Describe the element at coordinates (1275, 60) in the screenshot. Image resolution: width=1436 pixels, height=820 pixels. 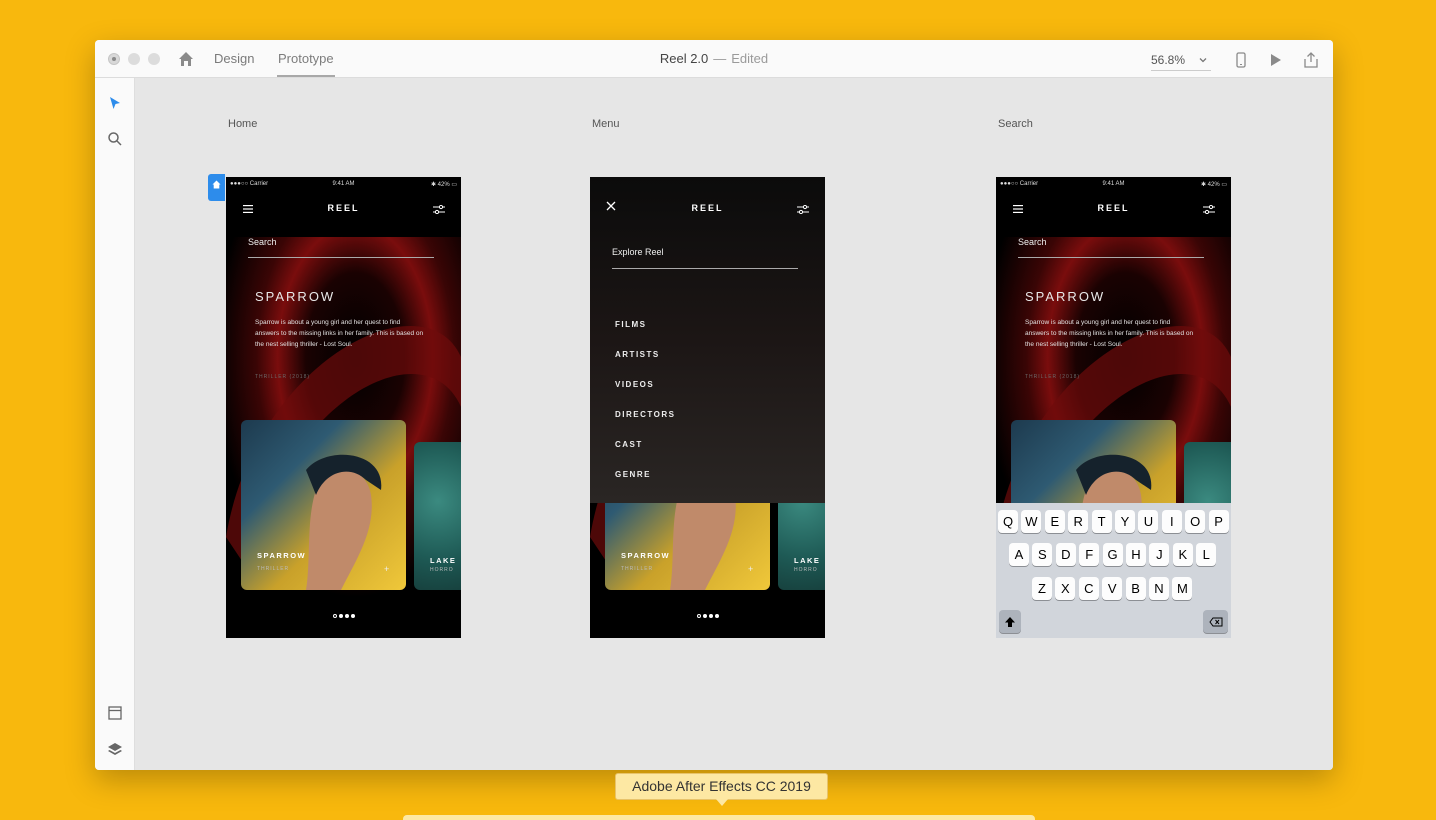
I see `play-icon` at that location.